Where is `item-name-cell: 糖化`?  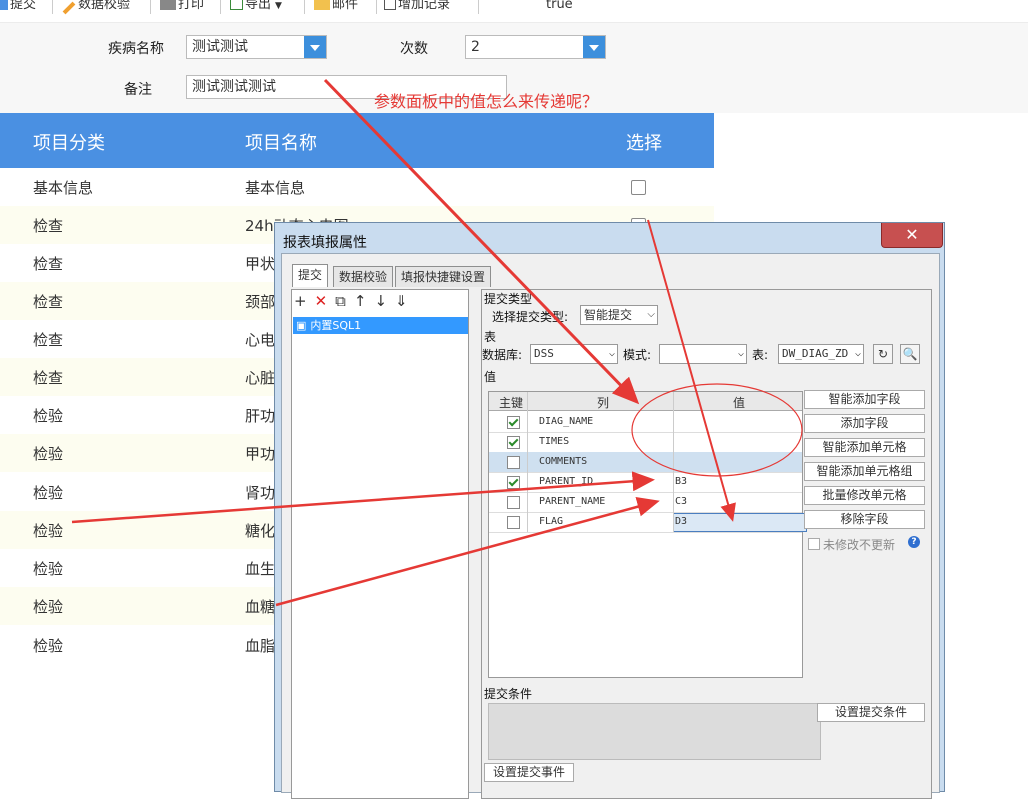 item-name-cell: 糖化 is located at coordinates (260, 531).